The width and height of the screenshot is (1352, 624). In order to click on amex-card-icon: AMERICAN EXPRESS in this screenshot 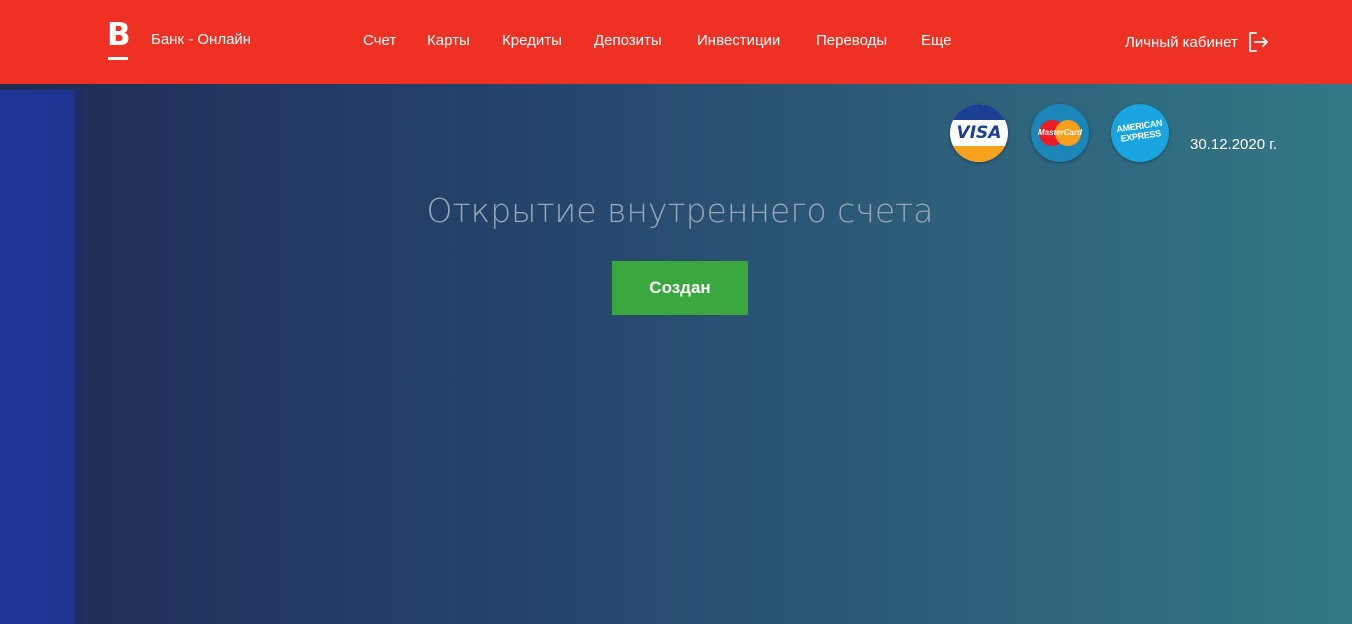, I will do `click(1140, 133)`.